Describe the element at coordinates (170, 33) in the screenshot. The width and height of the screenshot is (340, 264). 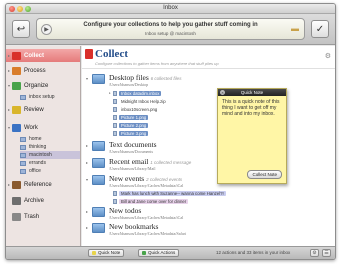
I see `status-subtitle: Inbox setup @ macintosh` at that location.